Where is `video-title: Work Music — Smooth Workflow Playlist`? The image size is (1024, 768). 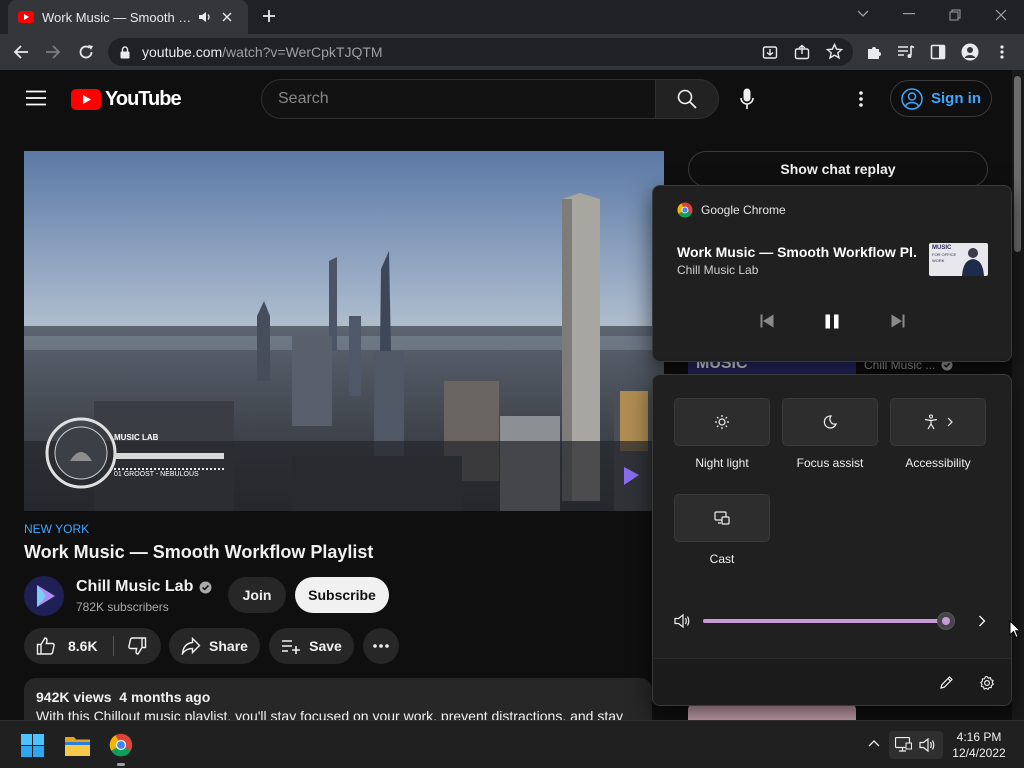 video-title: Work Music — Smooth Workflow Playlist is located at coordinates (199, 552).